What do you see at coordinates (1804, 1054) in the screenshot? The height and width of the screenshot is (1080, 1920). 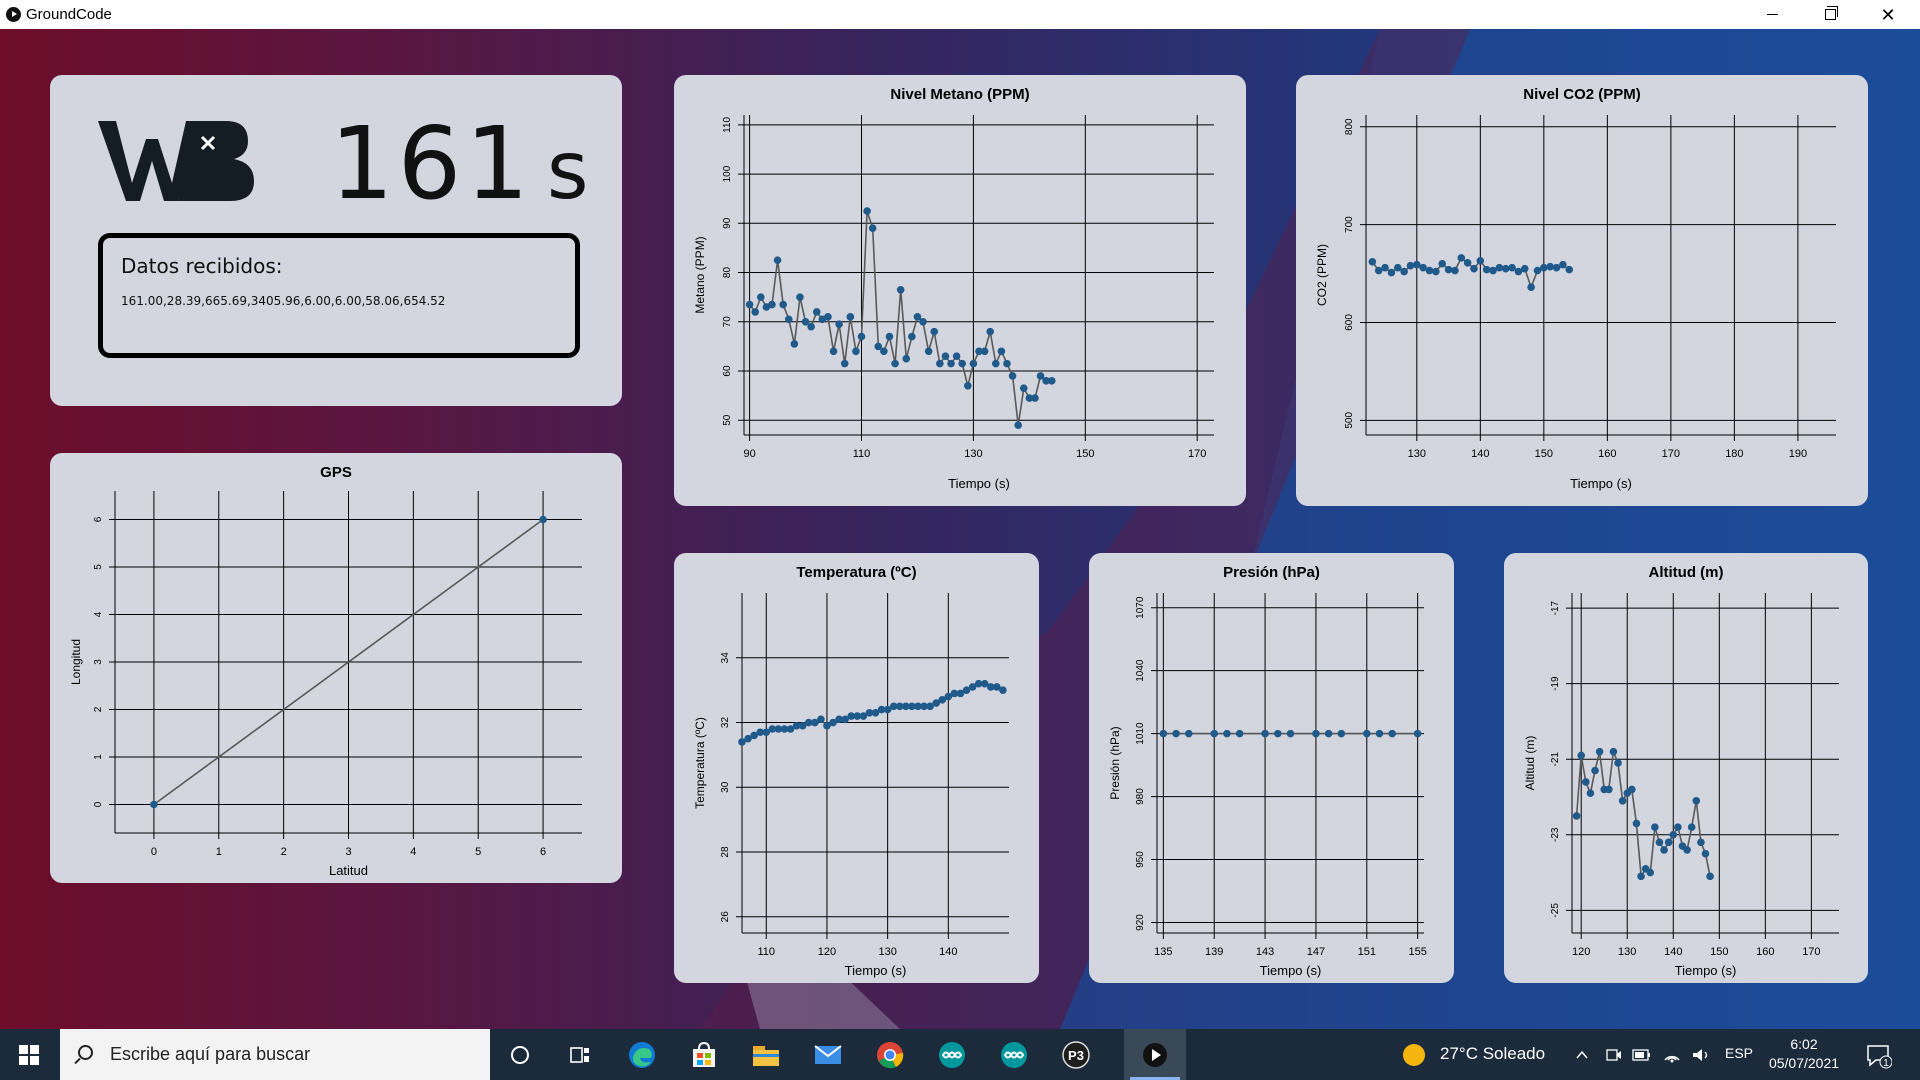 I see `system-clock: 6:02 05/07/2021` at bounding box center [1804, 1054].